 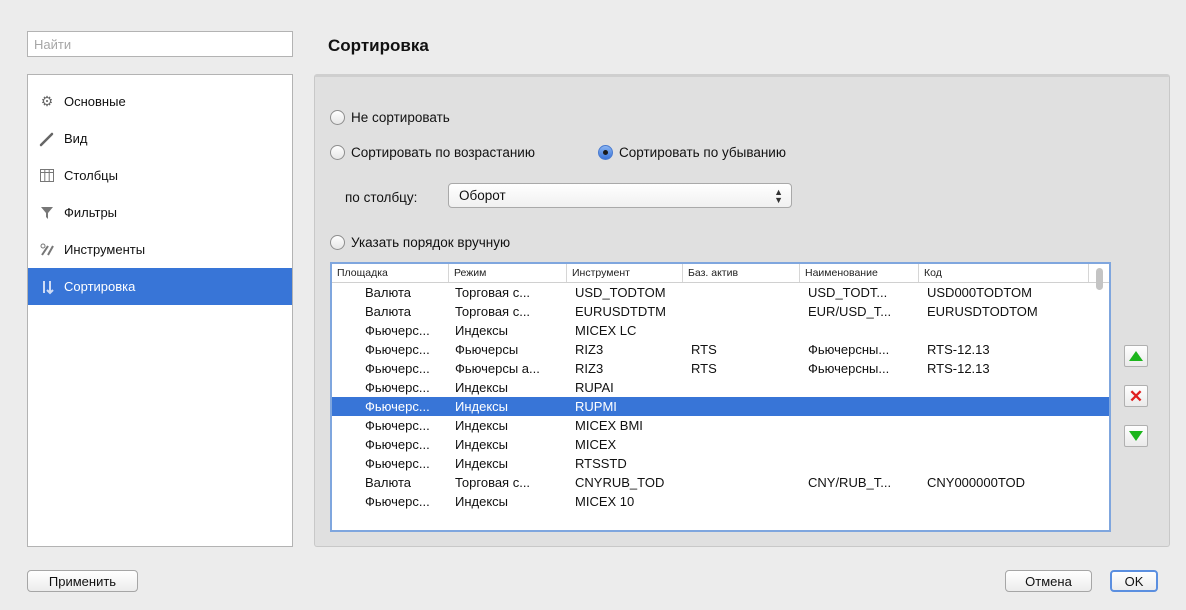 What do you see at coordinates (160, 44) in the screenshot?
I see `search-input` at bounding box center [160, 44].